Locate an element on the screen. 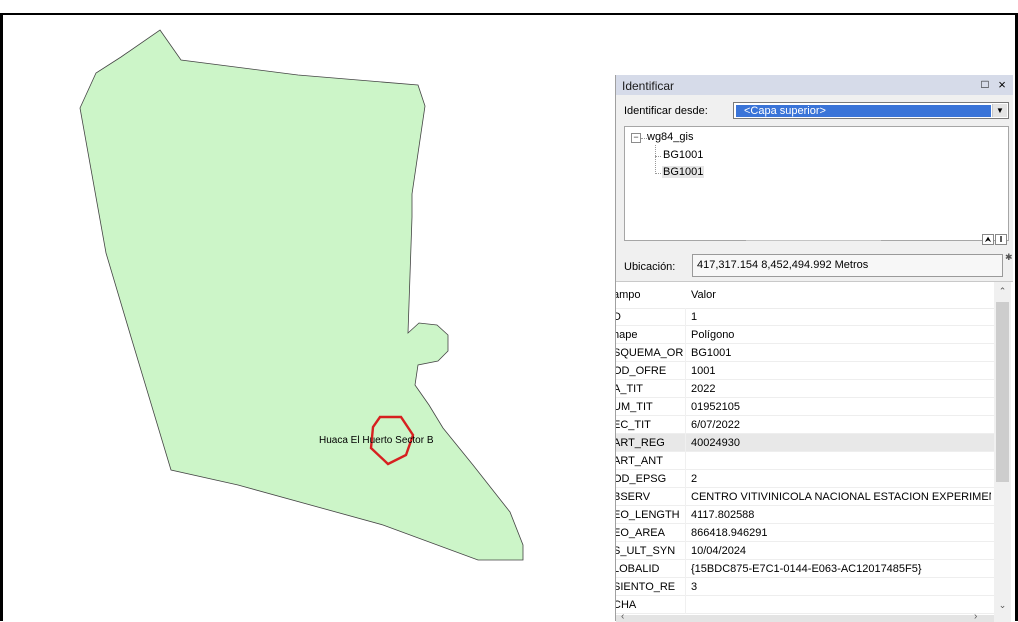 This screenshot has width=1018, height=622. table-row: OD_EPSG 2 is located at coordinates (805, 479).